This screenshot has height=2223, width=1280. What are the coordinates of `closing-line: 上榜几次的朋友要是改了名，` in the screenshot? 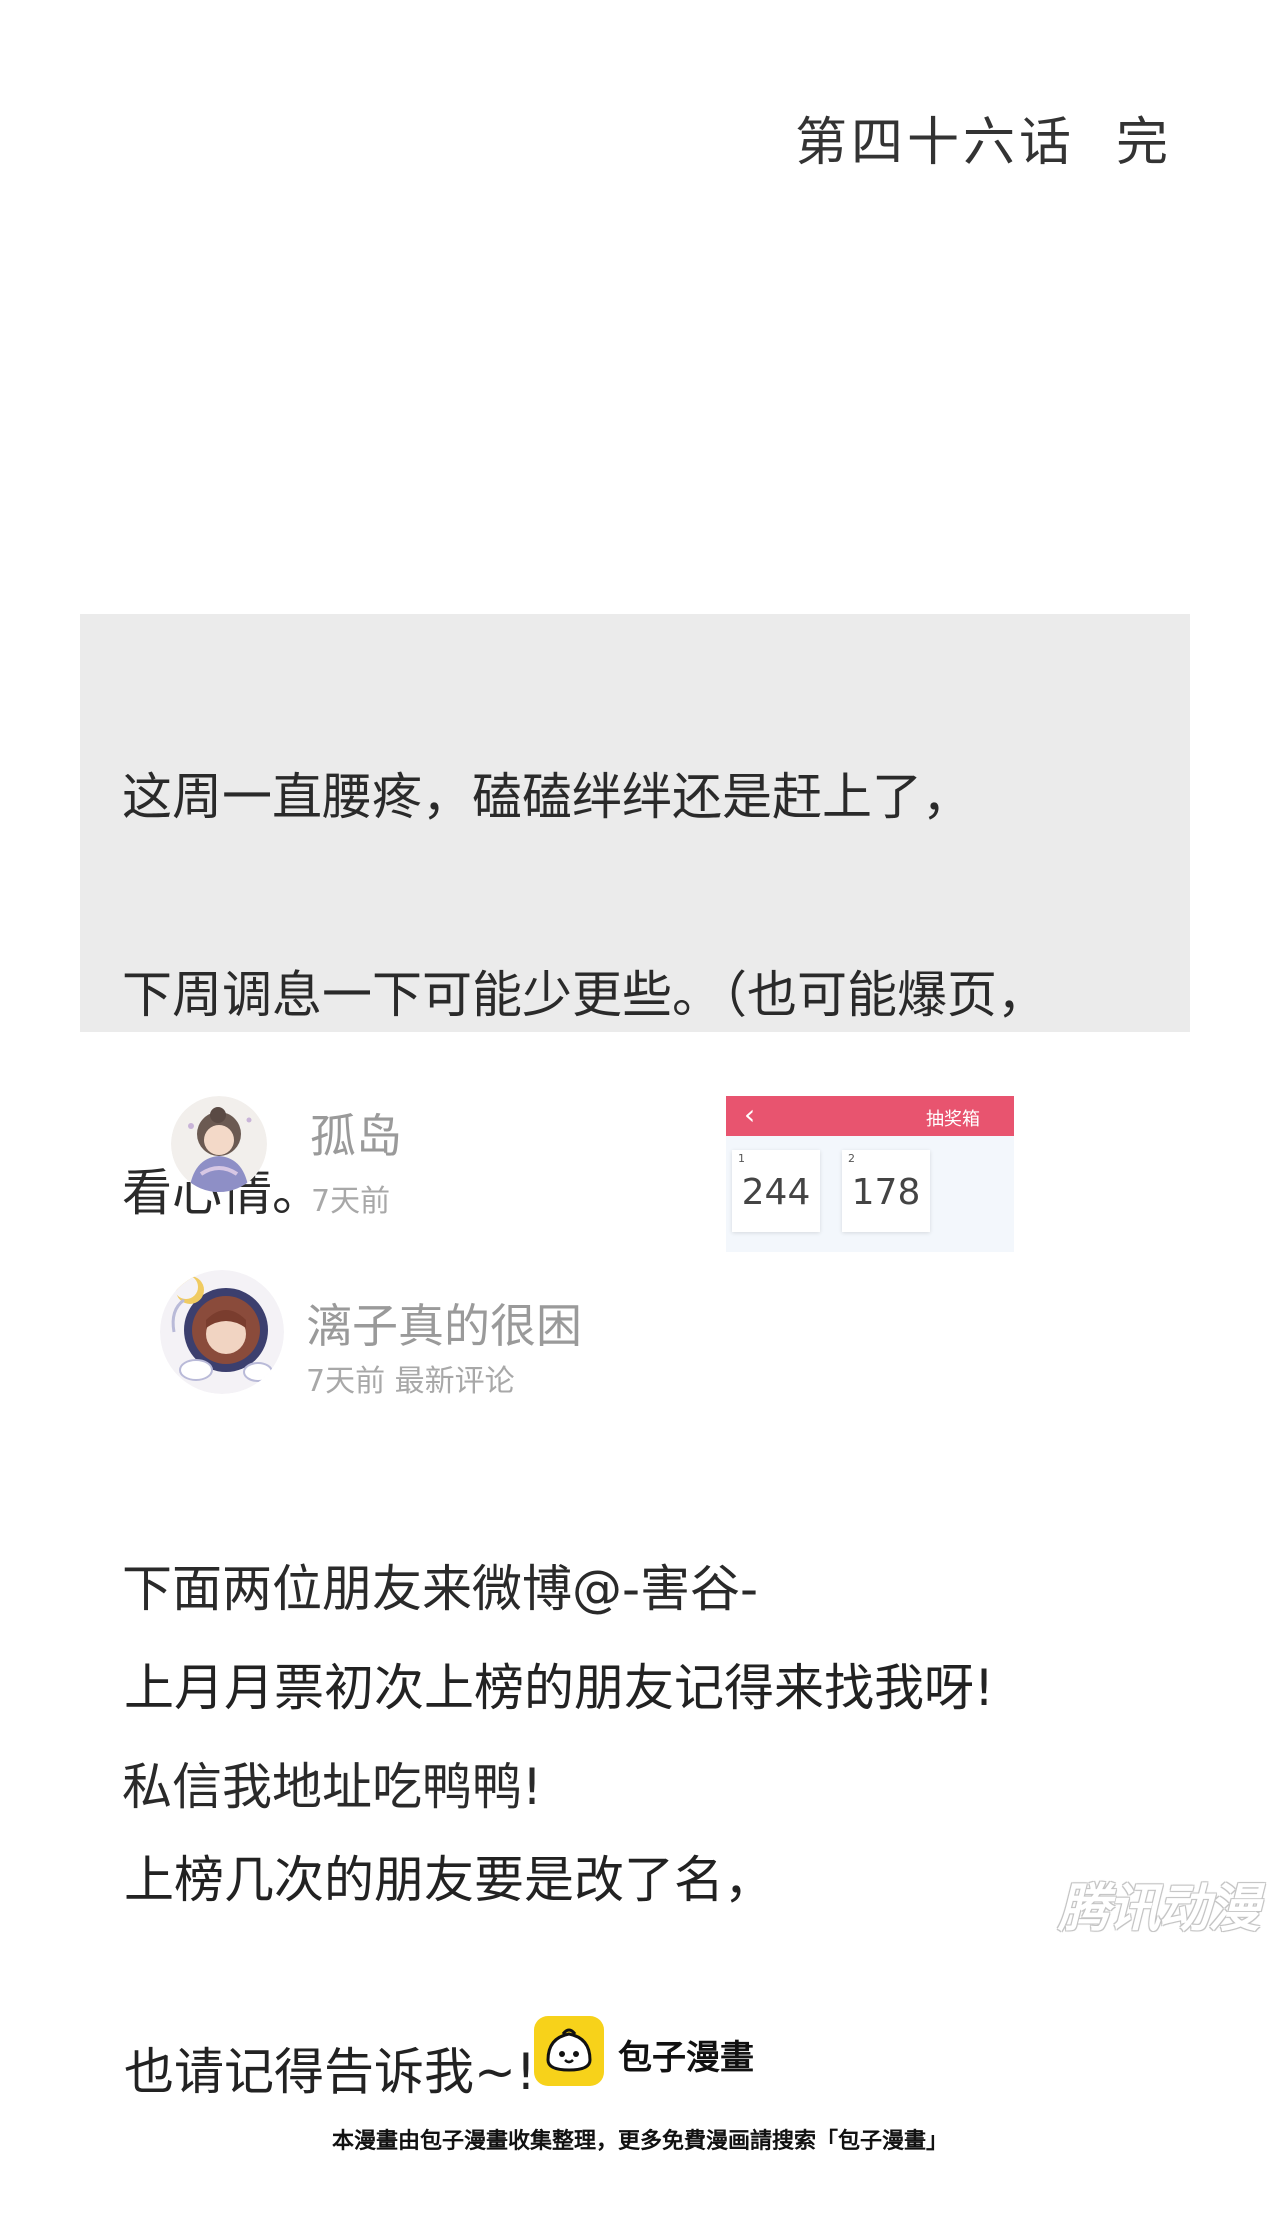 It's located at (449, 1880).